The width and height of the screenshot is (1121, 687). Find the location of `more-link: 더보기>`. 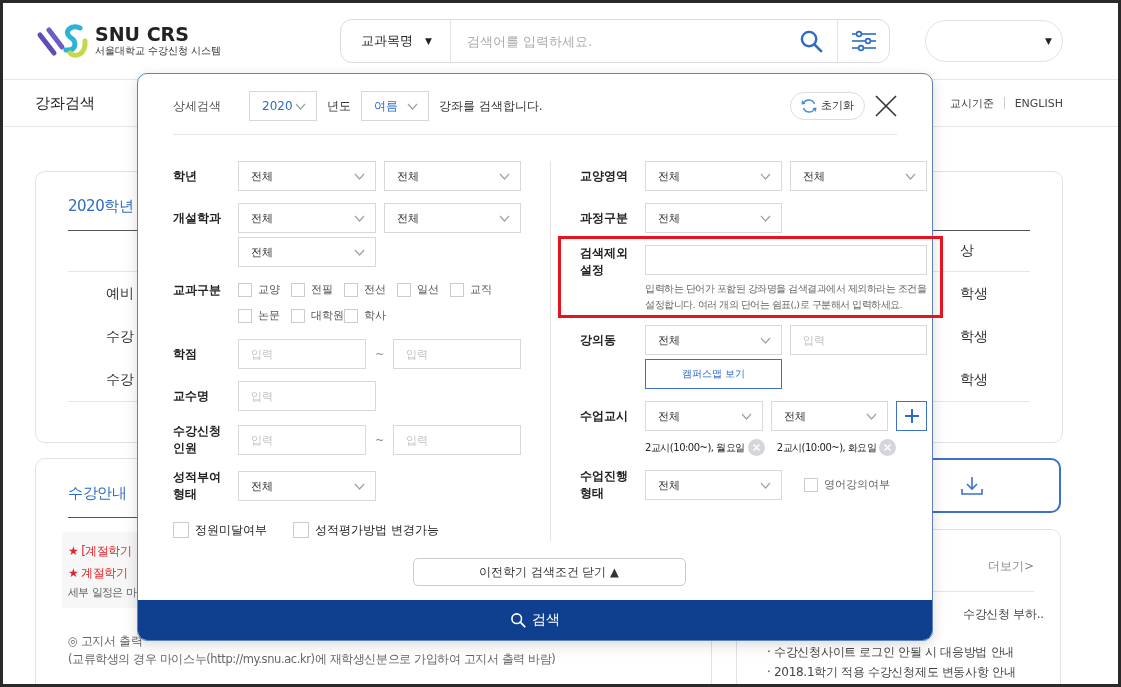

more-link: 더보기> is located at coordinates (1010, 566).